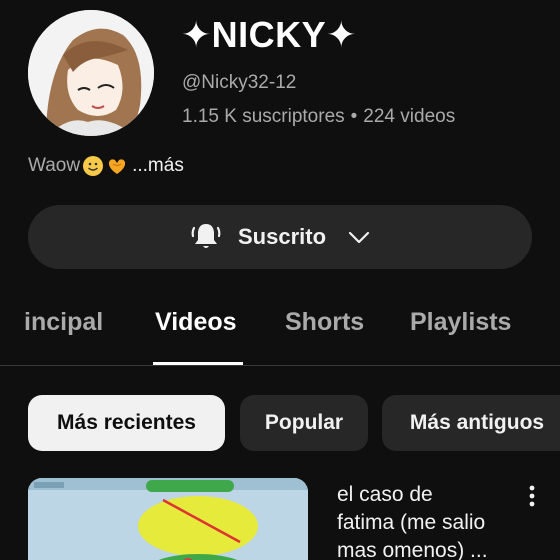 This screenshot has height=560, width=560. I want to click on filter-chip-popular: Popular, so click(304, 423).